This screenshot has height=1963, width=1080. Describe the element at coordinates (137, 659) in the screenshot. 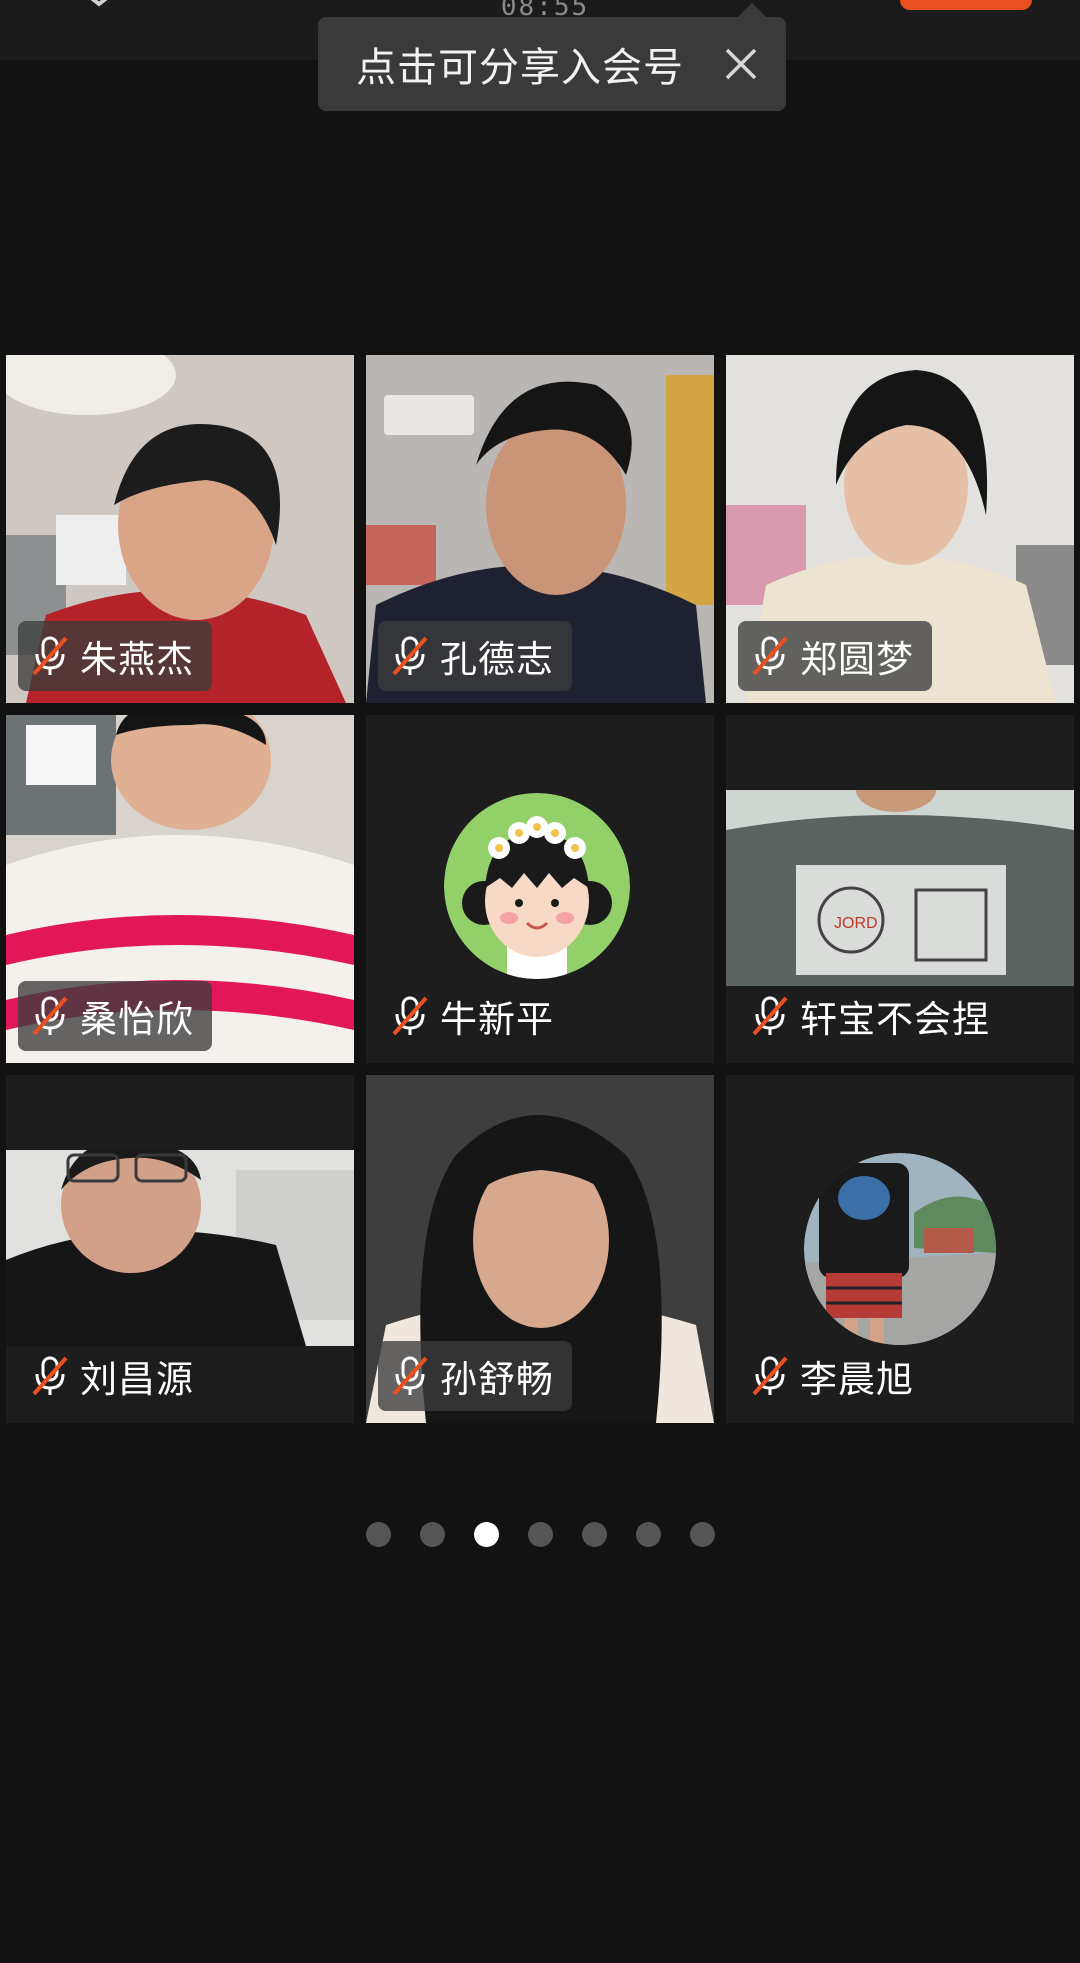

I see `participant-name: 朱燕杰` at that location.